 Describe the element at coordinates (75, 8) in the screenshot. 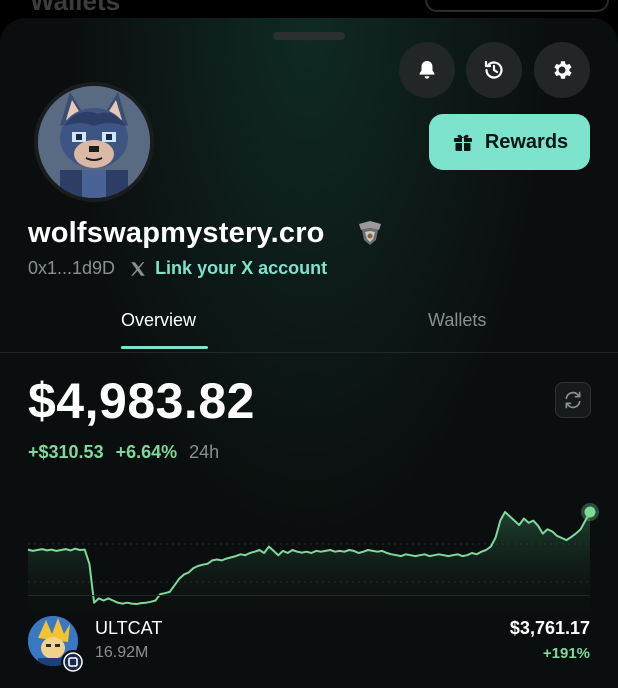

I see `obscured-page-title: Wallets` at that location.